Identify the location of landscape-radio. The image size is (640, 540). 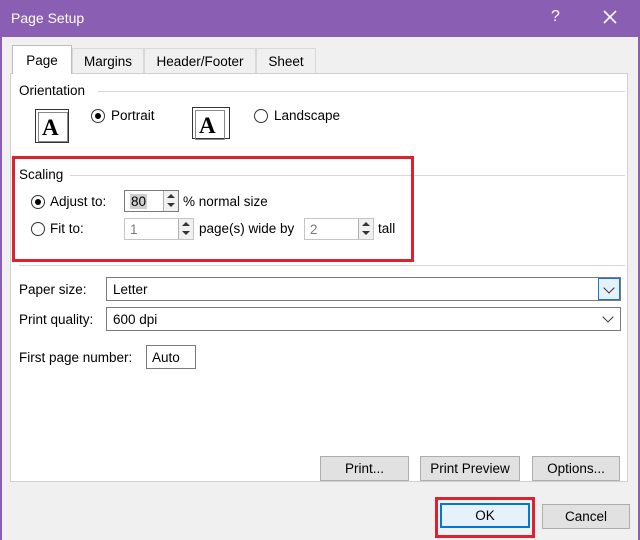
(261, 116).